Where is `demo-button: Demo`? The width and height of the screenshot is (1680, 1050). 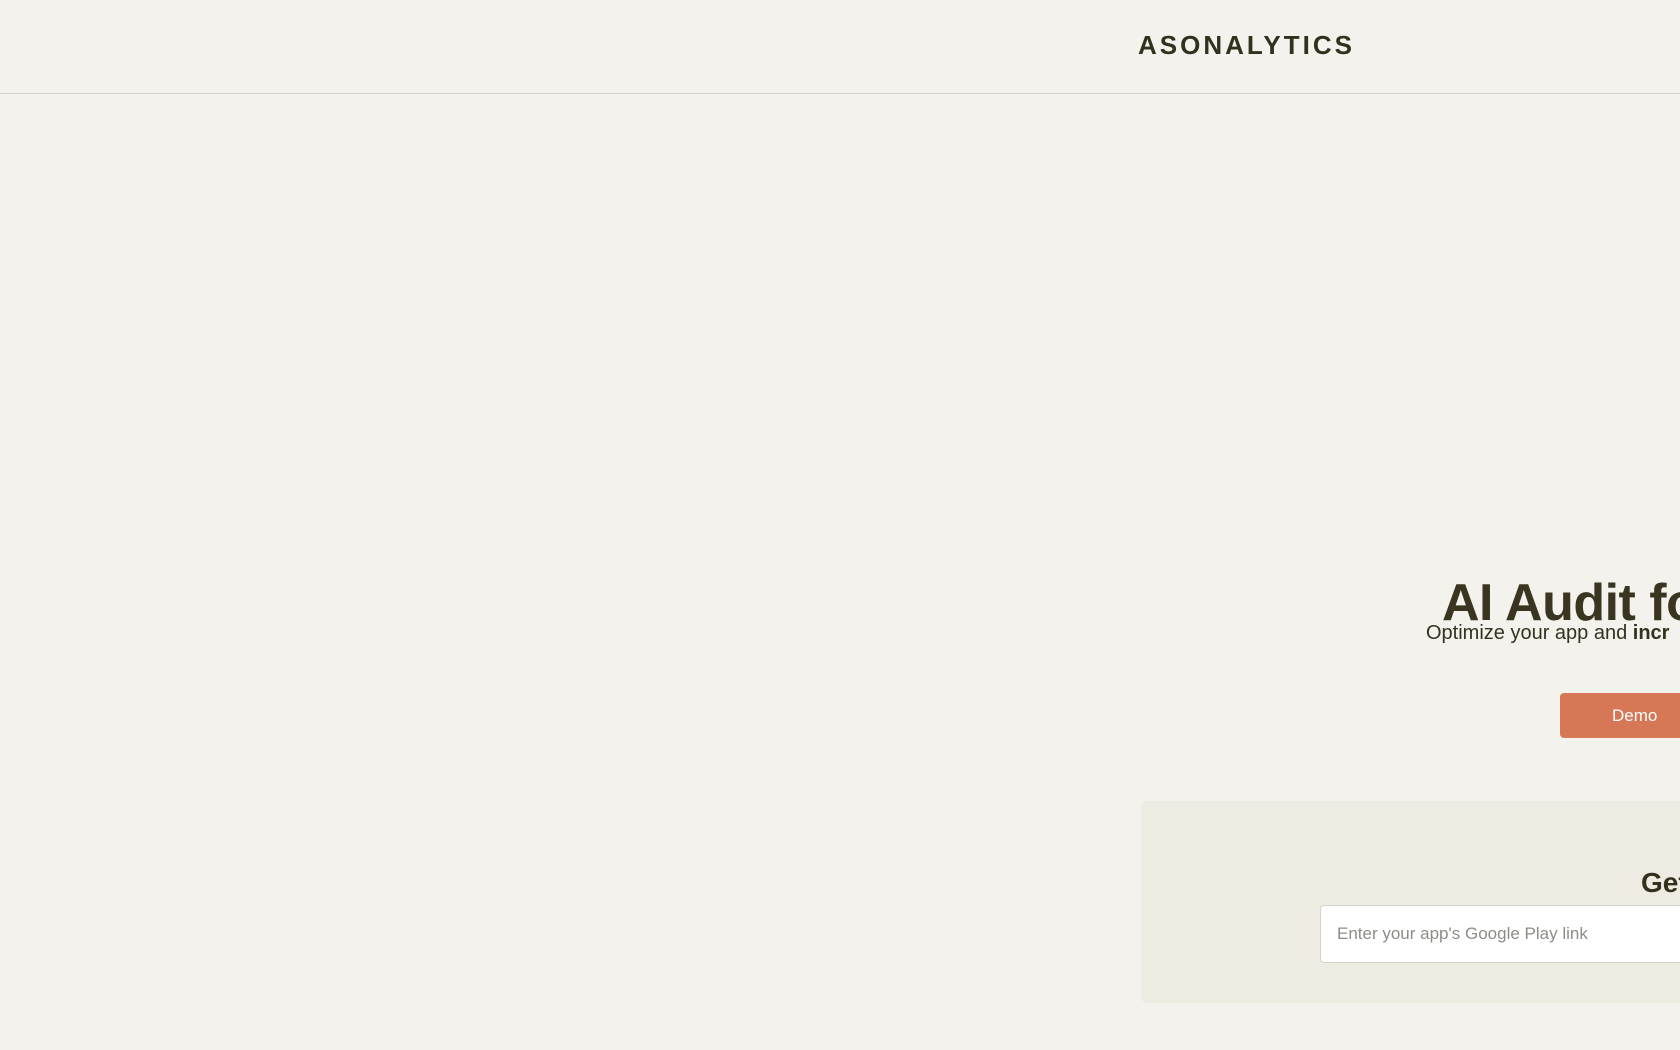
demo-button: Demo is located at coordinates (1620, 715).